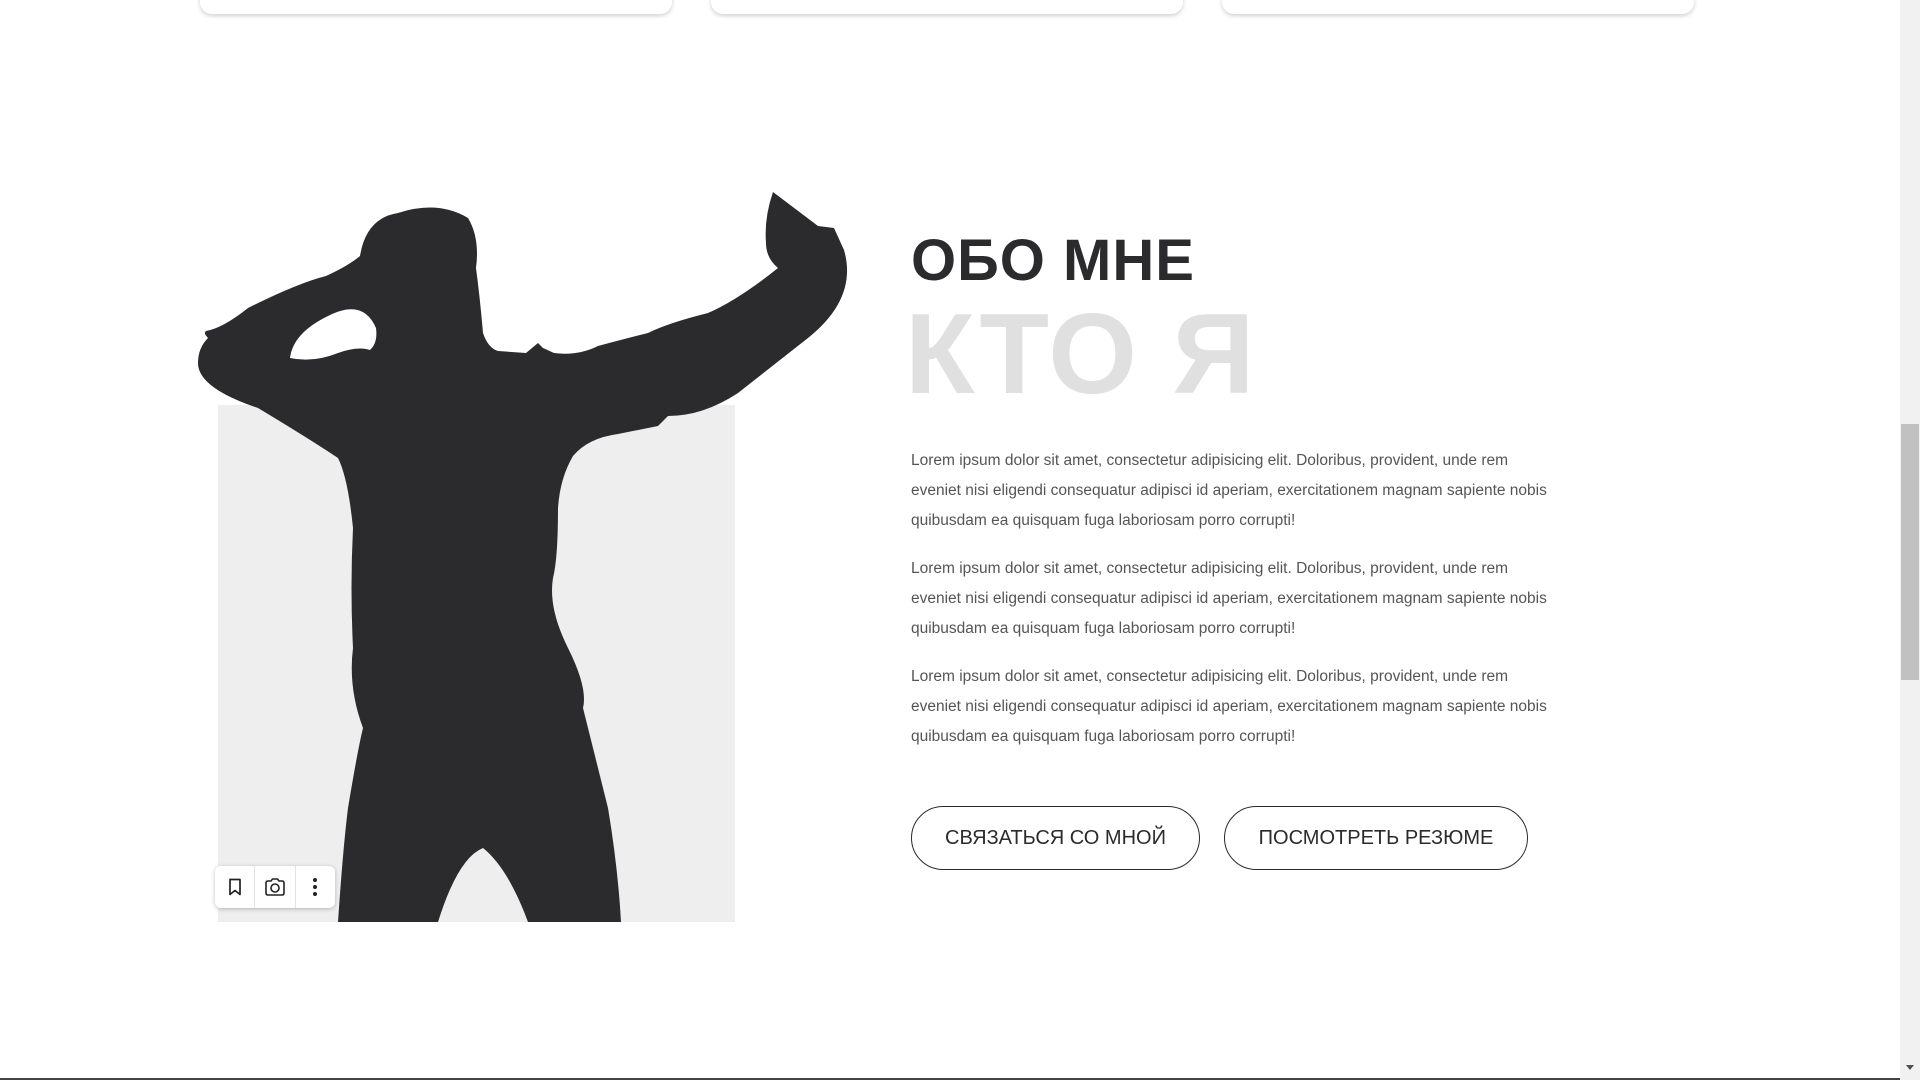  Describe the element at coordinates (1376, 838) in the screenshot. I see `view-resume-button: ПОСМОТРЕТЬ РЕЗЮМЕ` at that location.